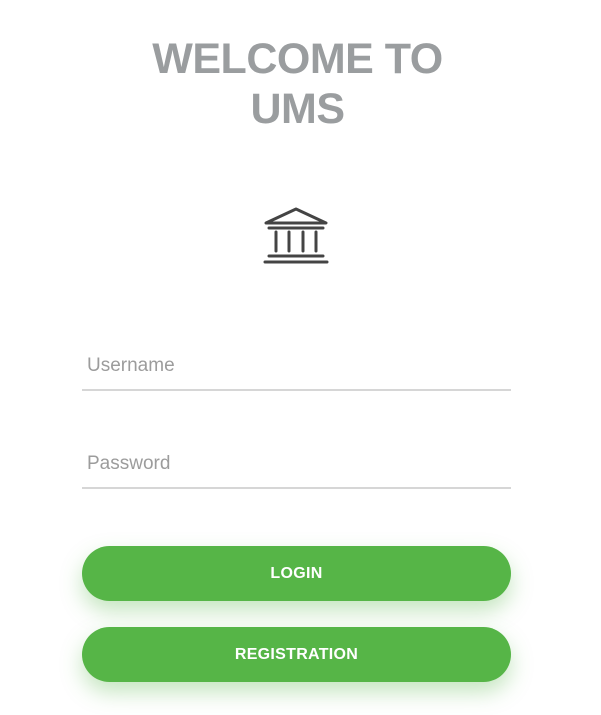 The height and width of the screenshot is (715, 601). What do you see at coordinates (296, 465) in the screenshot?
I see `password-input` at bounding box center [296, 465].